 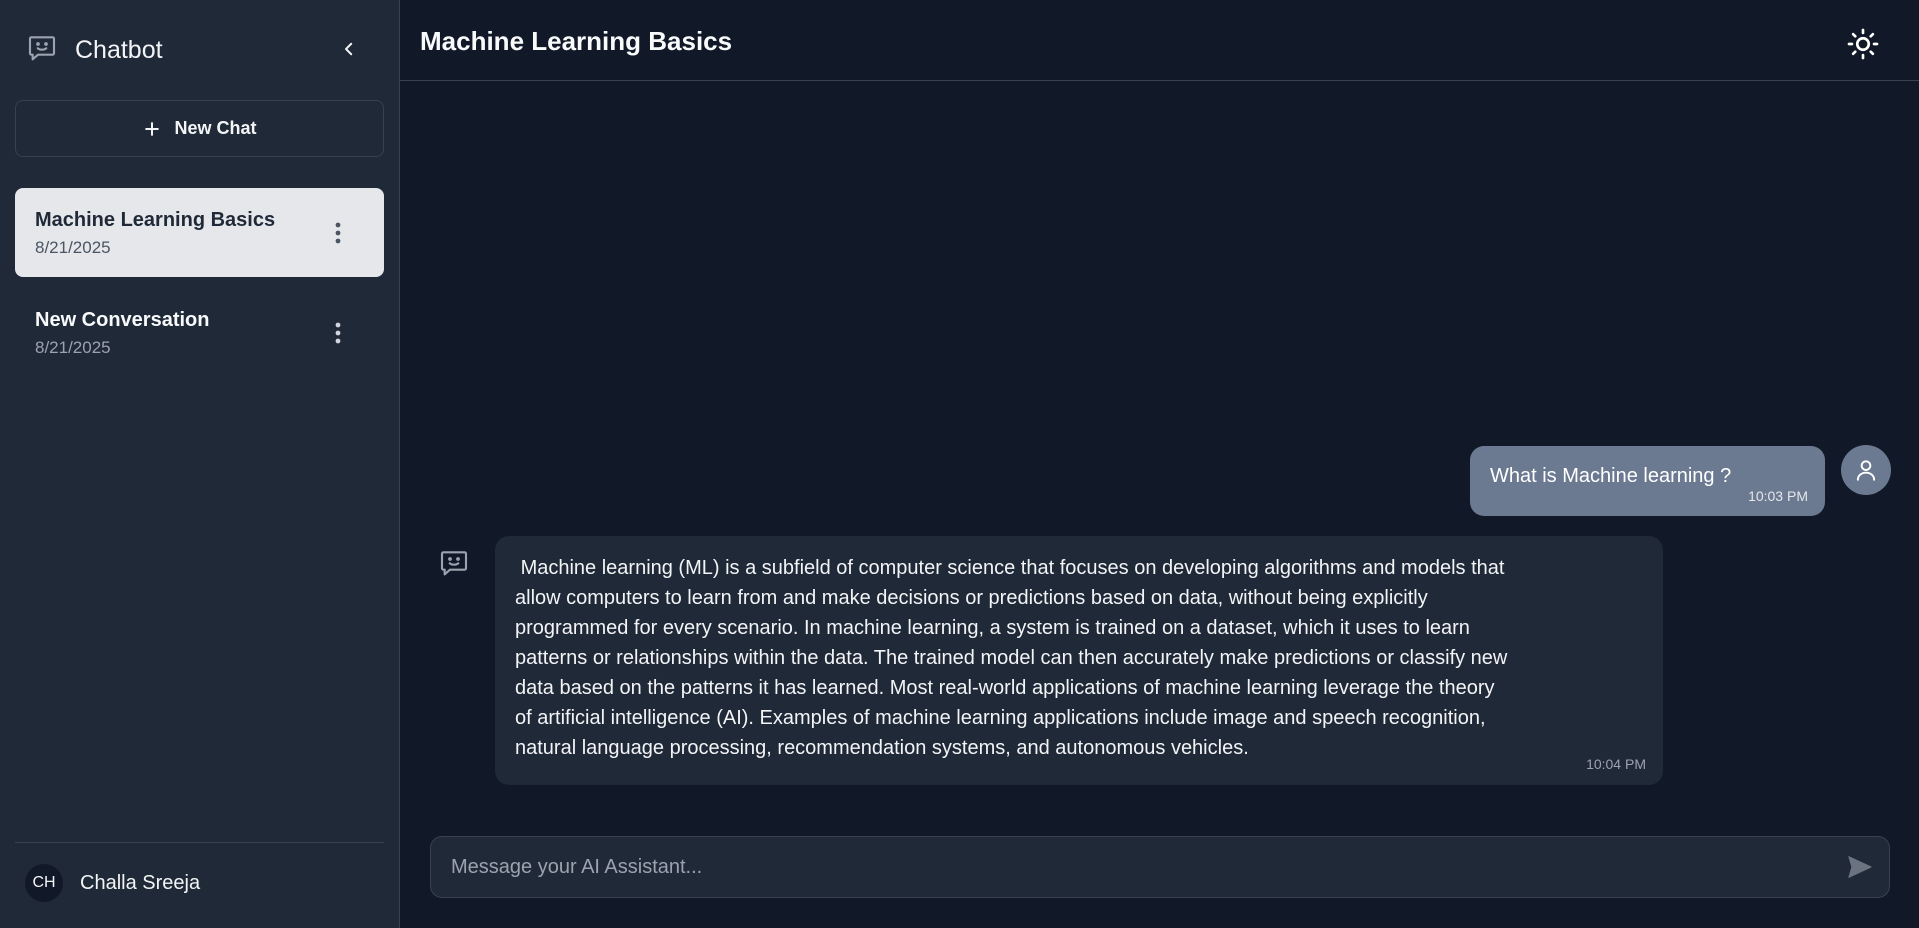 I want to click on new-chat-label: New Chat, so click(x=215, y=128).